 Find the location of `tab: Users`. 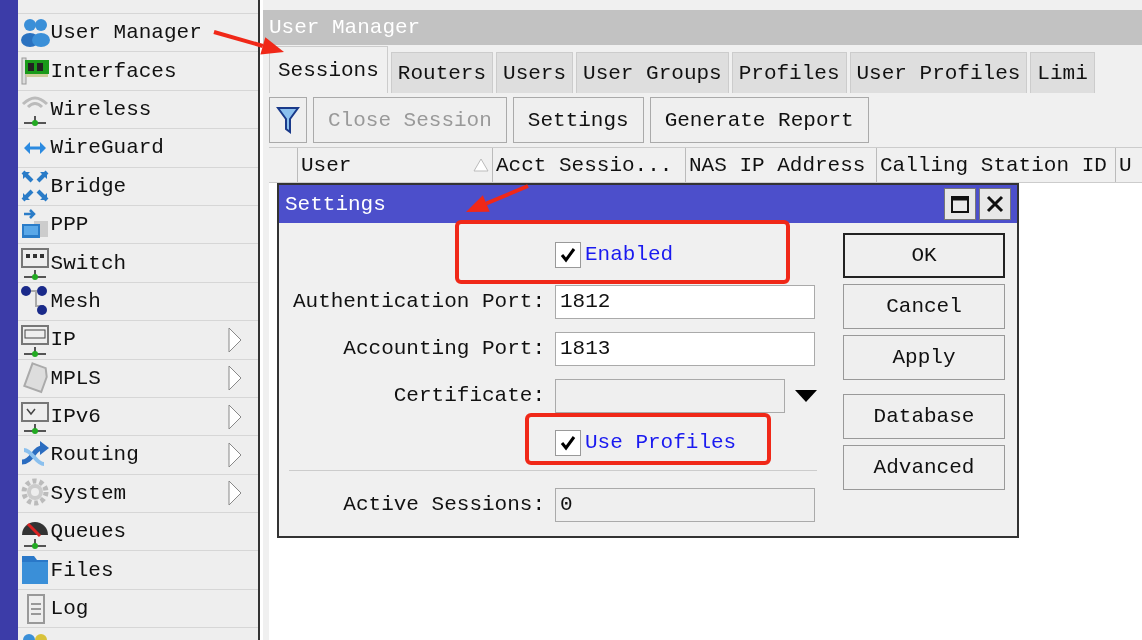

tab: Users is located at coordinates (535, 72).